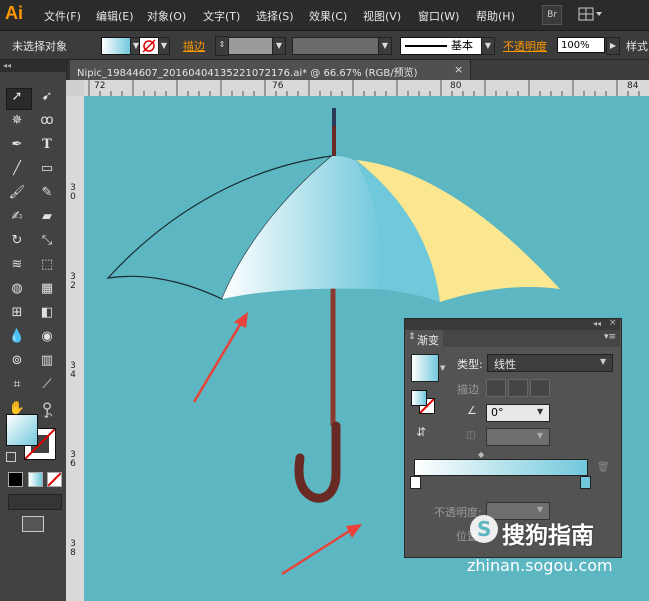  I want to click on panel-options-icon: ⇕, so click(412, 337).